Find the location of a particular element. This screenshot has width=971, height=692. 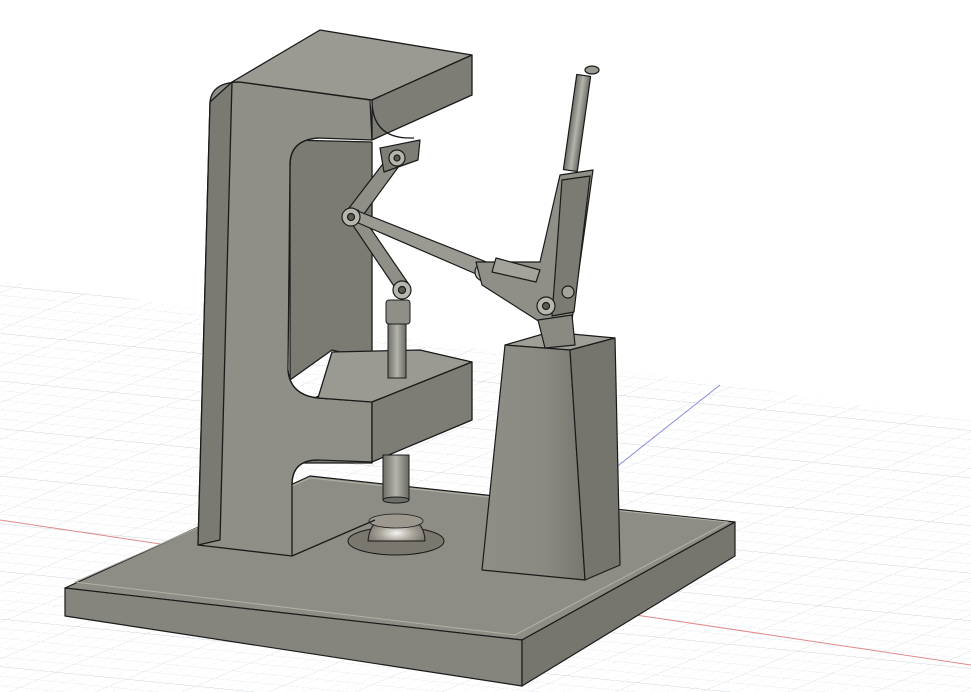

pedestal is located at coordinates (551, 456).